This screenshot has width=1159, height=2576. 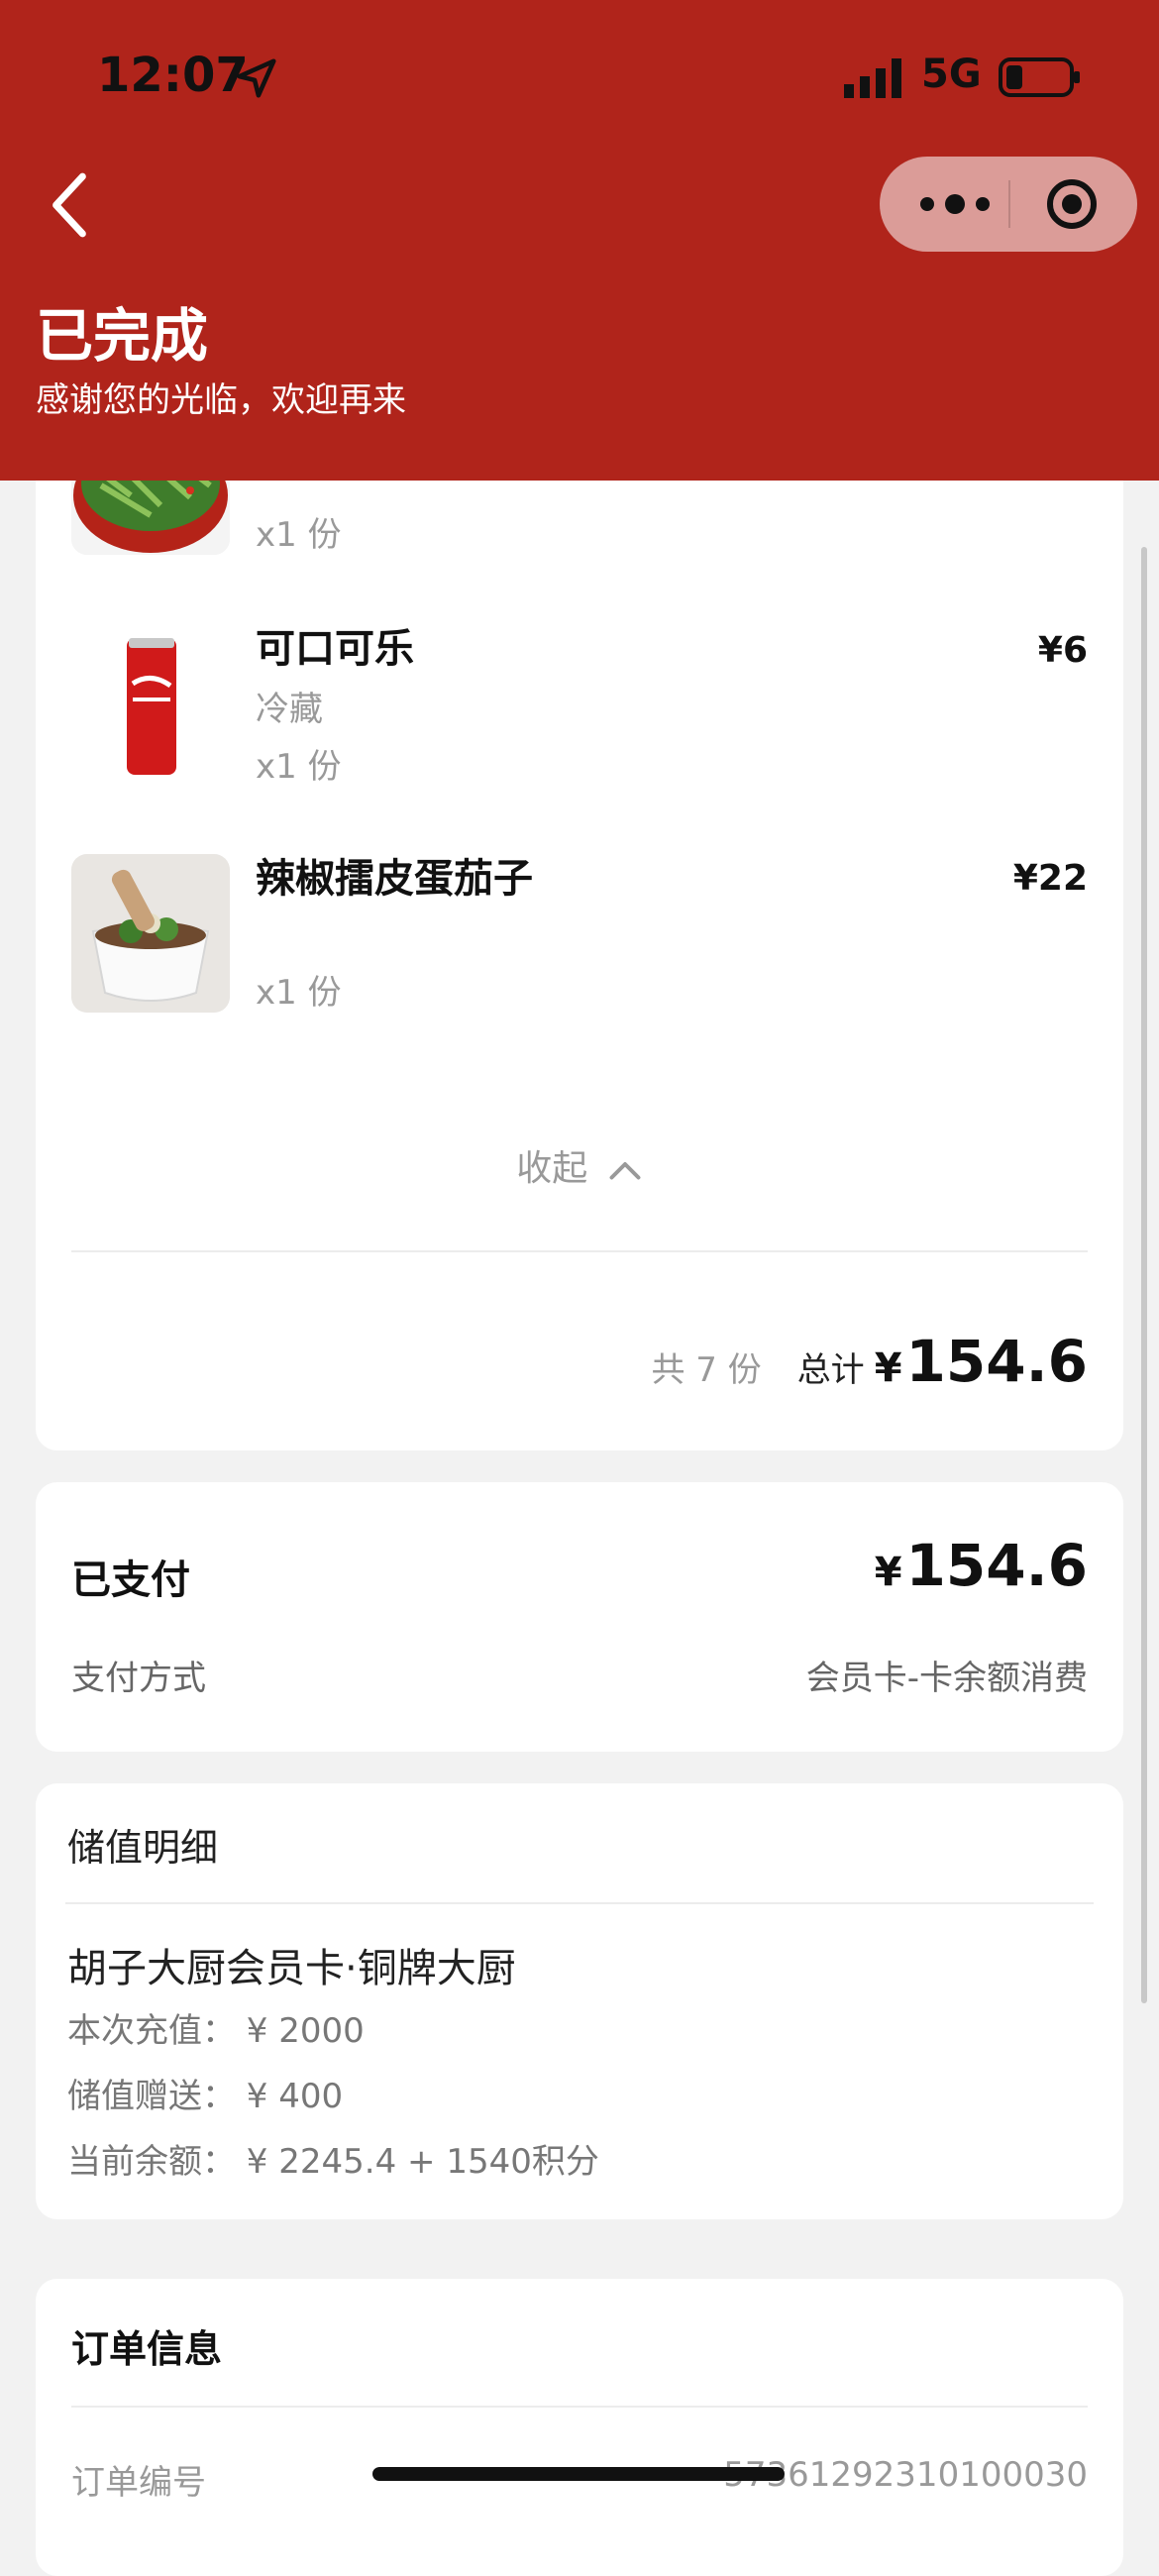 What do you see at coordinates (70, 205) in the screenshot?
I see `back-chevron-icon` at bounding box center [70, 205].